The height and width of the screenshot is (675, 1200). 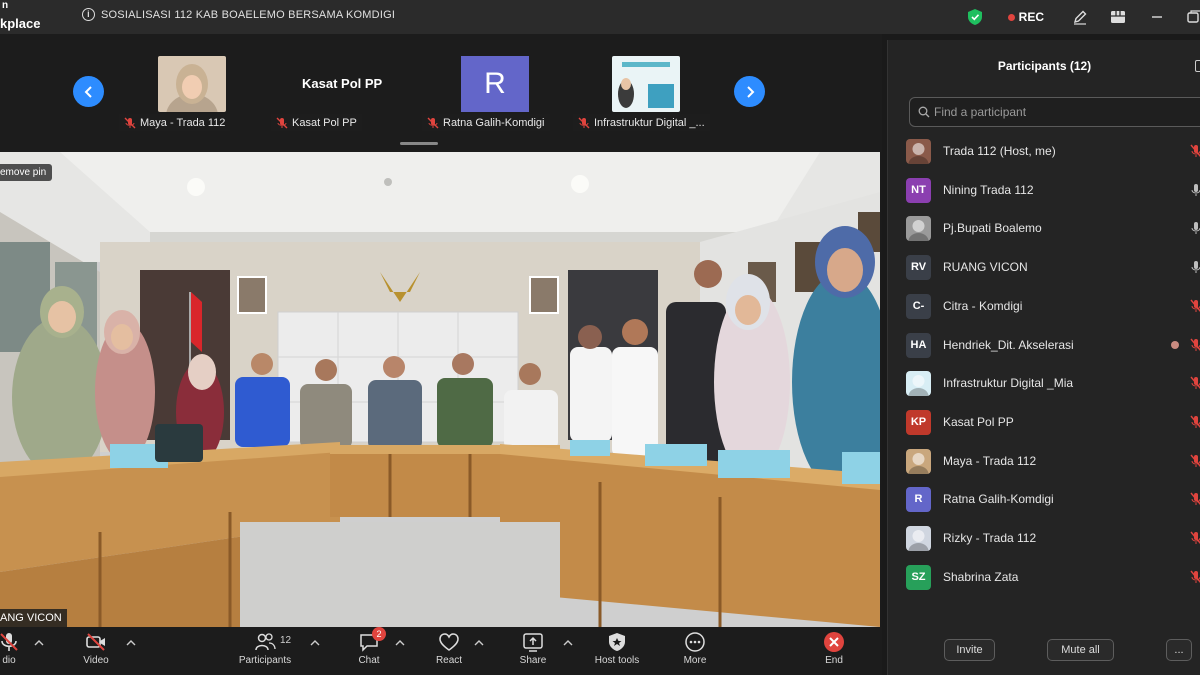 I want to click on participant-avatar, so click(x=918, y=538).